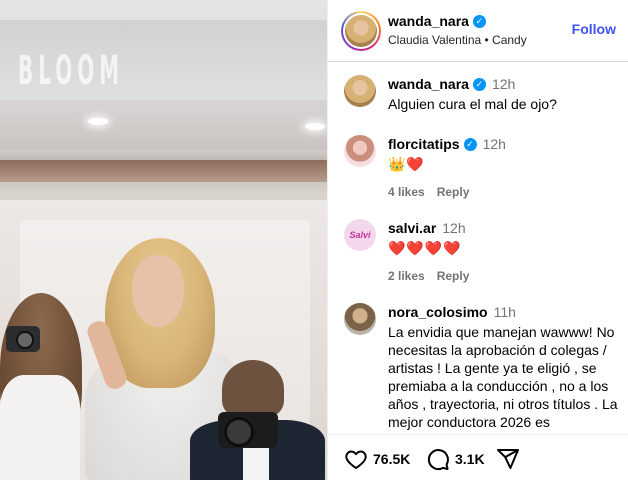 The width and height of the screenshot is (628, 480). Describe the element at coordinates (391, 459) in the screenshot. I see `likes-count: 76.5K` at that location.